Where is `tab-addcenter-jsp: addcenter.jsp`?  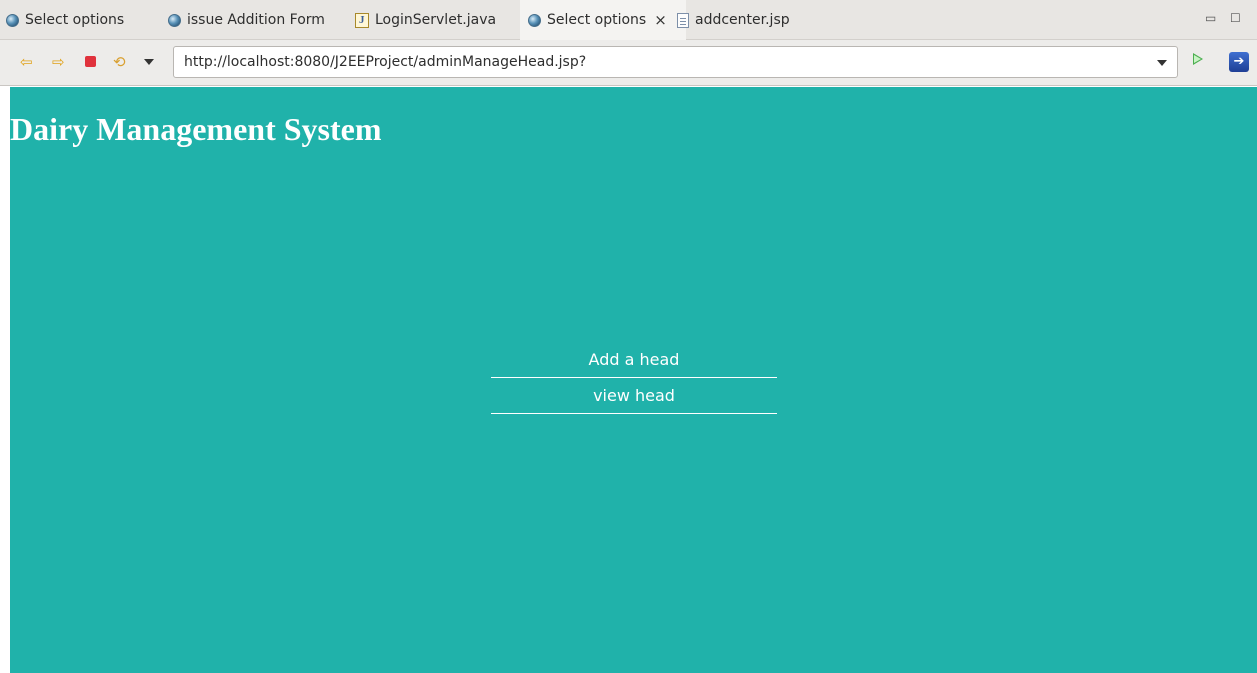
tab-addcenter-jsp: addcenter.jsp is located at coordinates (733, 20).